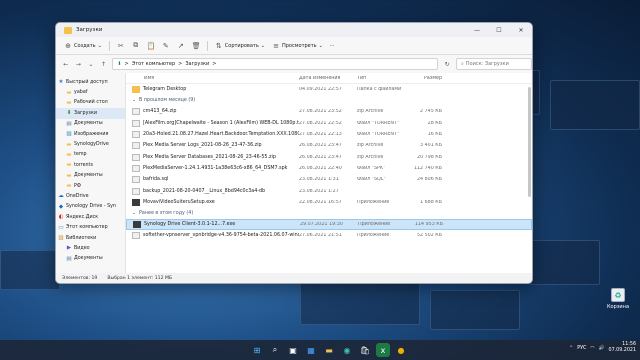  What do you see at coordinates (429, 236) in the screenshot?
I see `file-size: 52 502 КБ` at bounding box center [429, 236].